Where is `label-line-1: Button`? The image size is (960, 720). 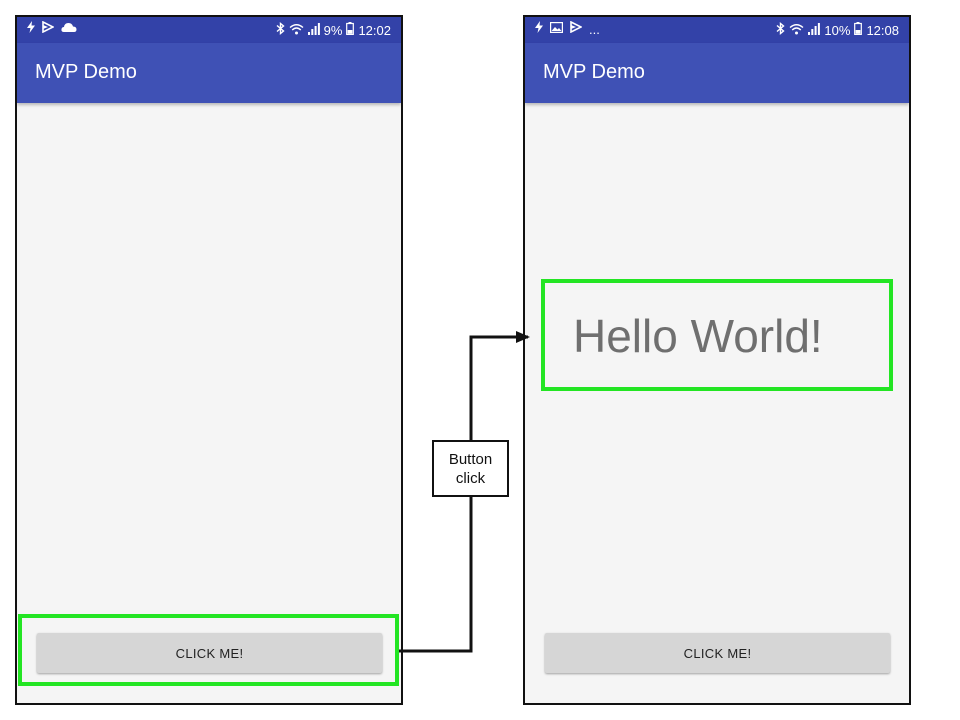 label-line-1: Button is located at coordinates (470, 459).